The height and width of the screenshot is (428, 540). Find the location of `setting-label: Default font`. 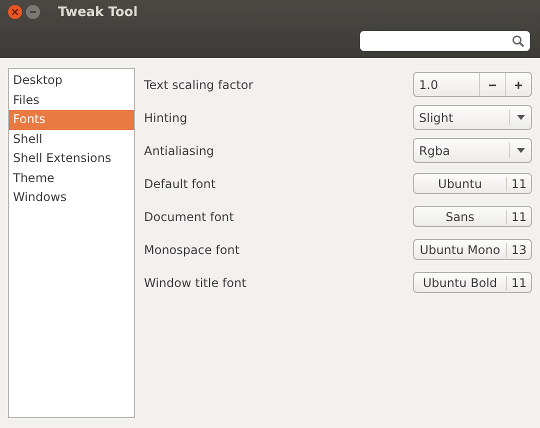

setting-label: Default font is located at coordinates (180, 183).